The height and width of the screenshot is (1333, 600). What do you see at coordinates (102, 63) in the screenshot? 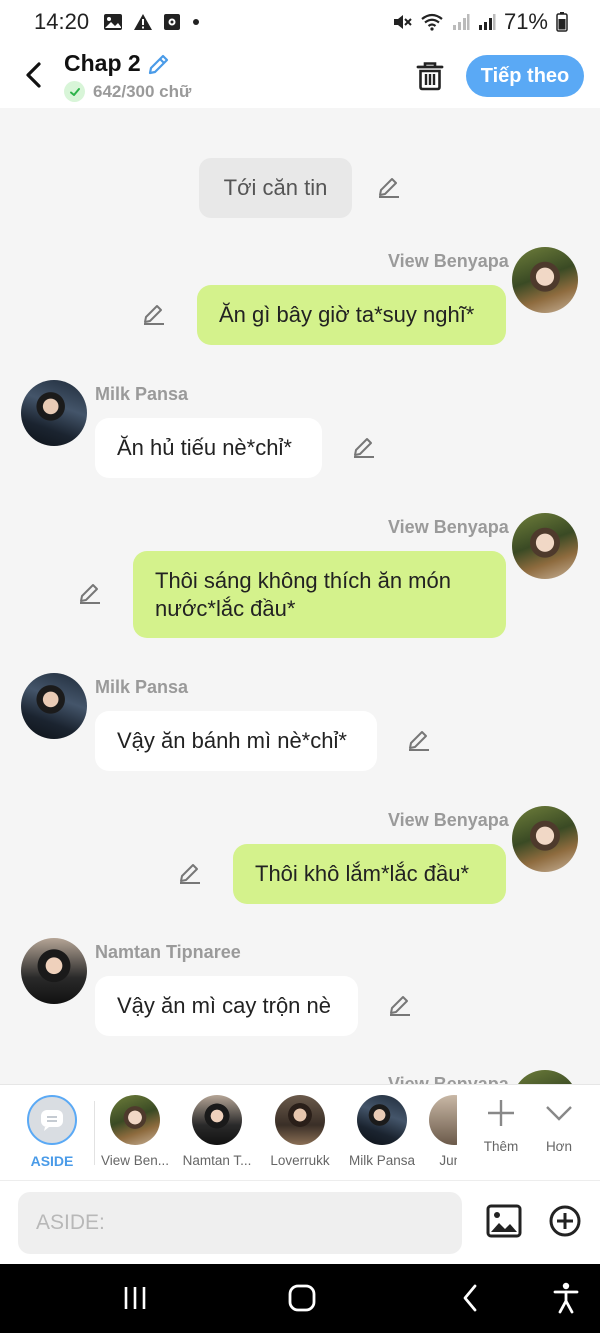
I see `chapter-title: Chap 2` at bounding box center [102, 63].